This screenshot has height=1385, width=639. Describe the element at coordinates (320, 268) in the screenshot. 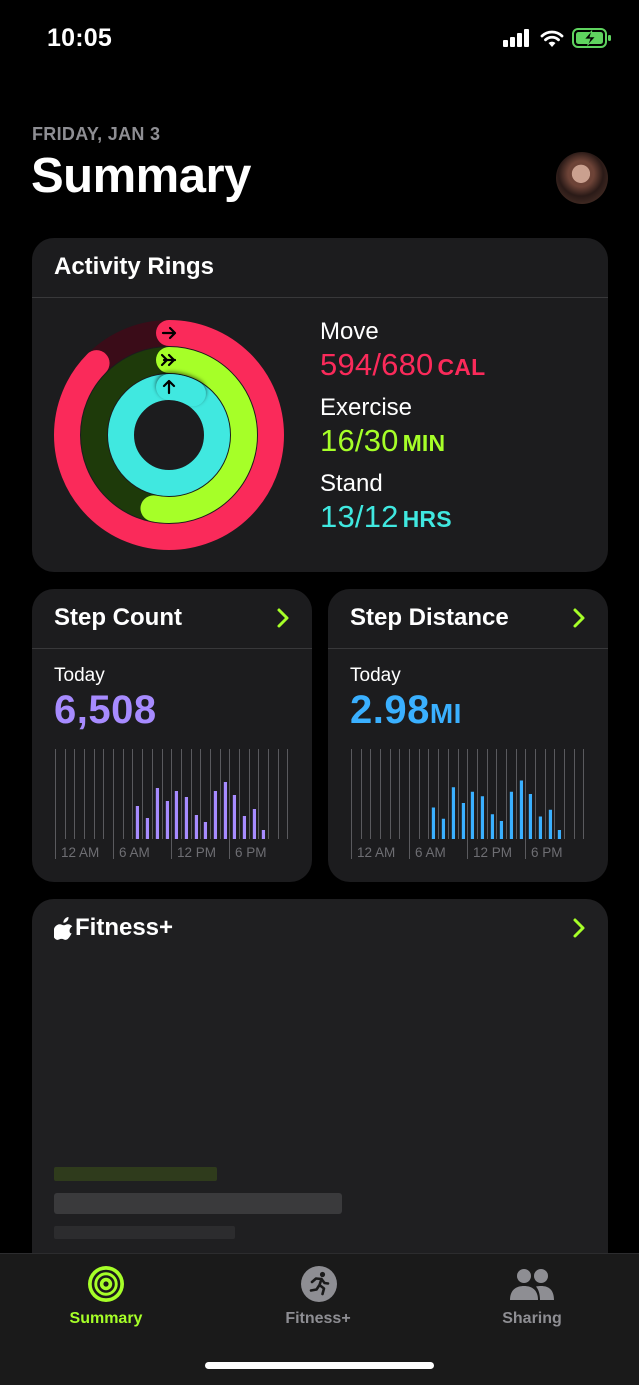

I see `activity-rings-header: Activity Rings` at that location.